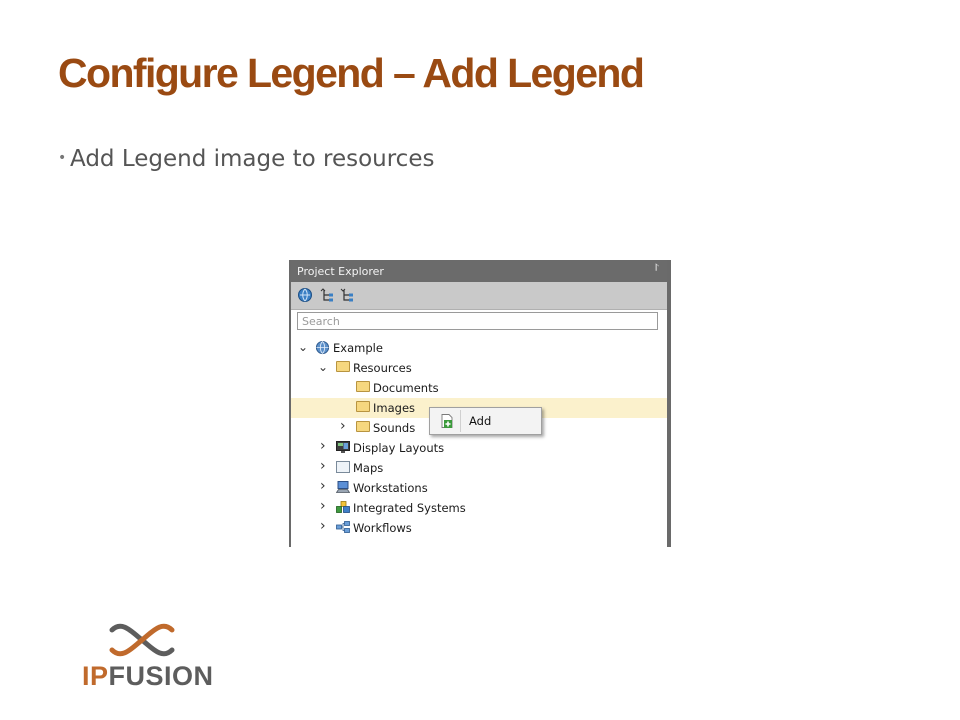  Describe the element at coordinates (477, 321) in the screenshot. I see `search-input: Search` at that location.